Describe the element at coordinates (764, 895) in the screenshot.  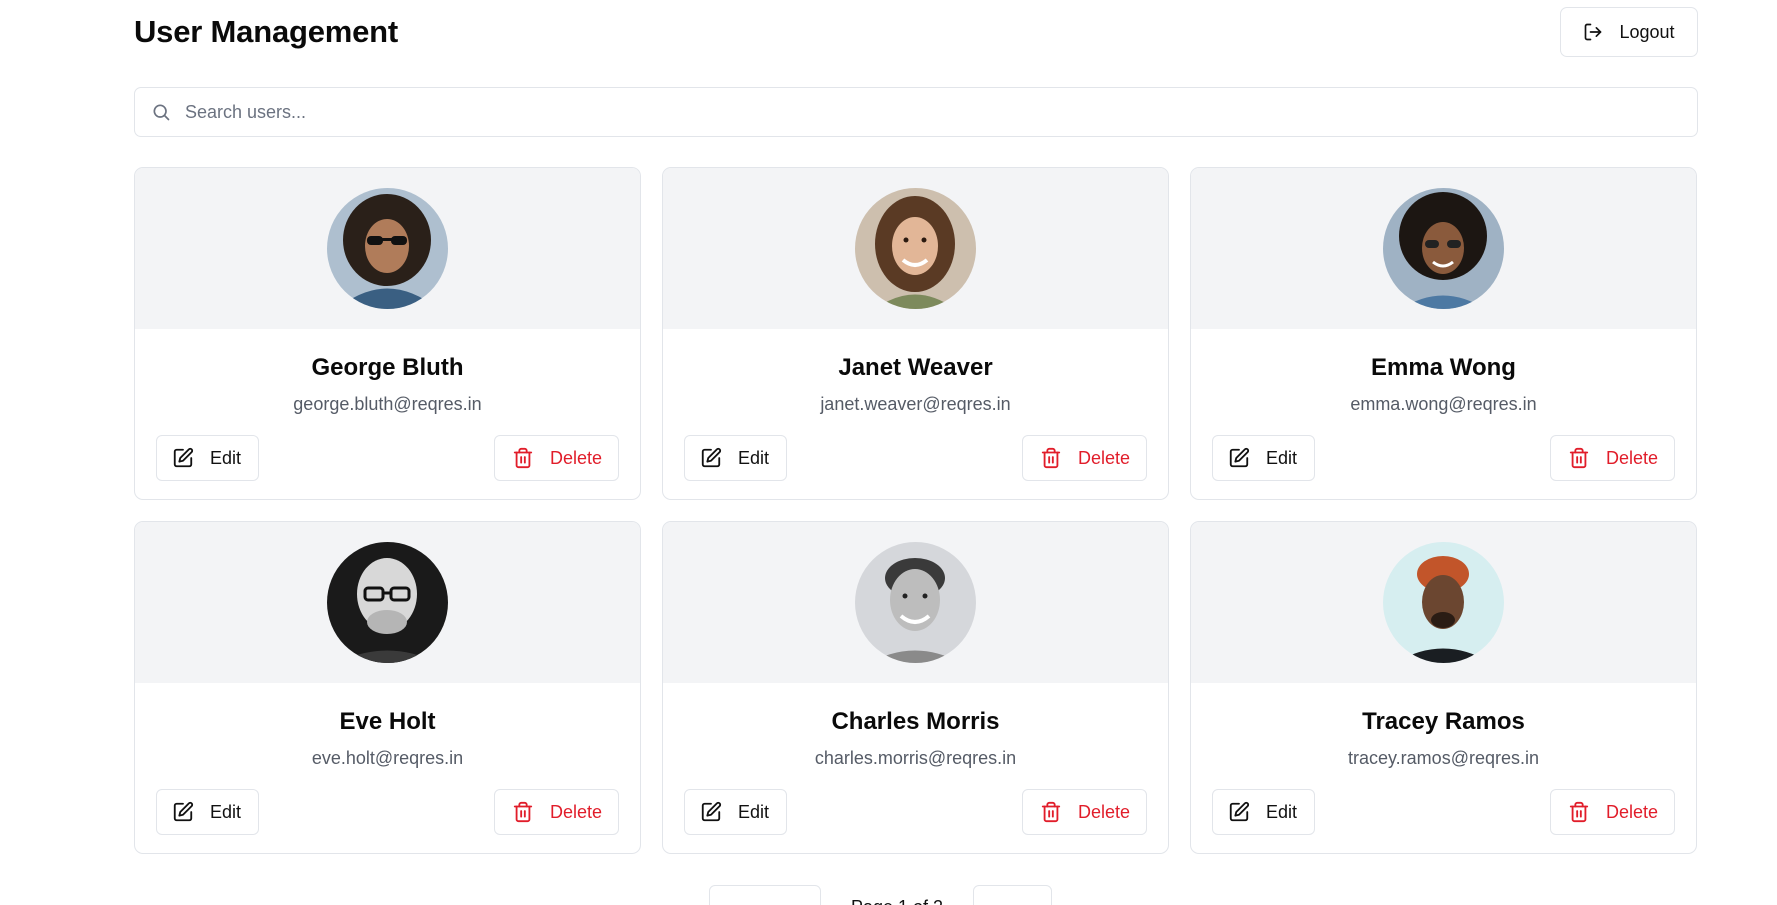
I see `previous-page-button: Previous` at that location.